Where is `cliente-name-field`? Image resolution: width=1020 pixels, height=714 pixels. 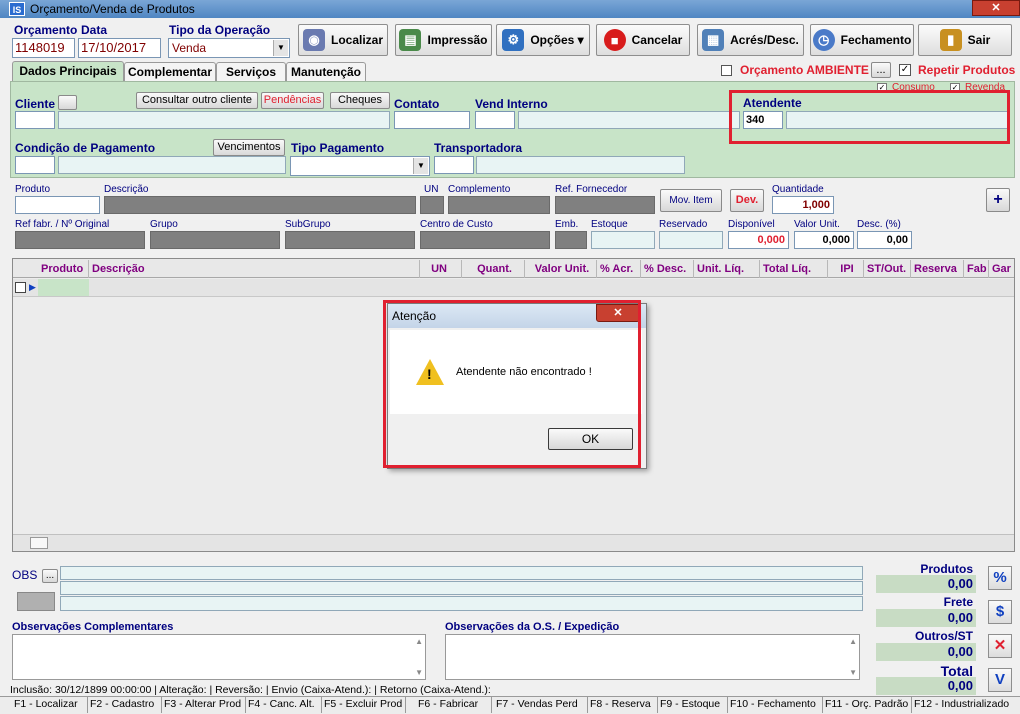 cliente-name-field is located at coordinates (224, 120).